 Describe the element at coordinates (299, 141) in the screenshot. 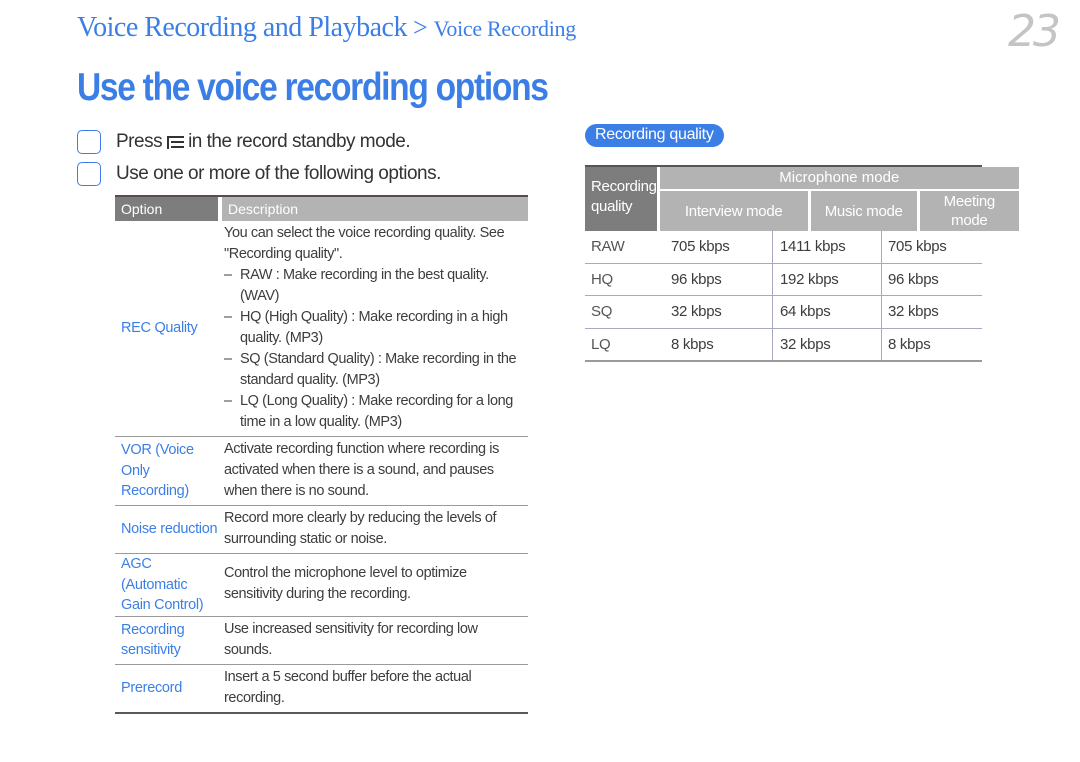

I see `step-text-after: in the record standby mode.` at that location.